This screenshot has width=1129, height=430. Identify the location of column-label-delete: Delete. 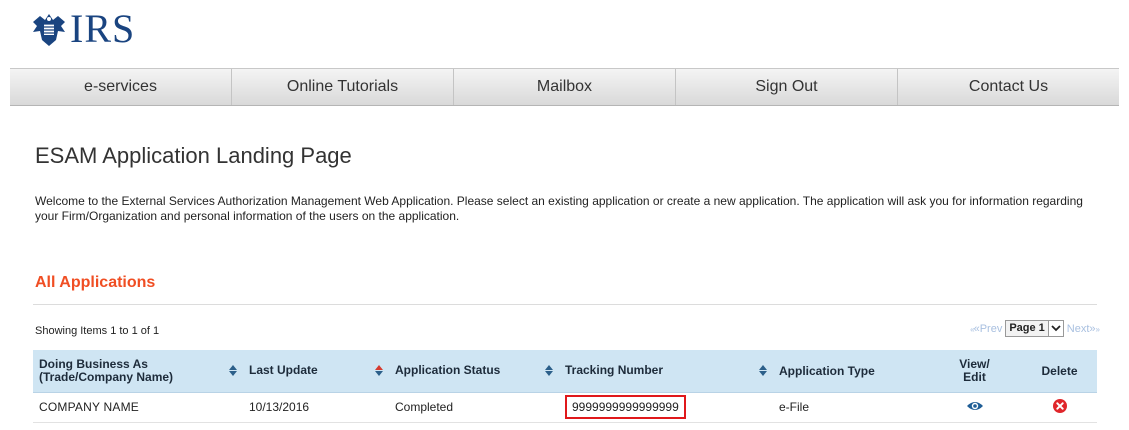
(1059, 370).